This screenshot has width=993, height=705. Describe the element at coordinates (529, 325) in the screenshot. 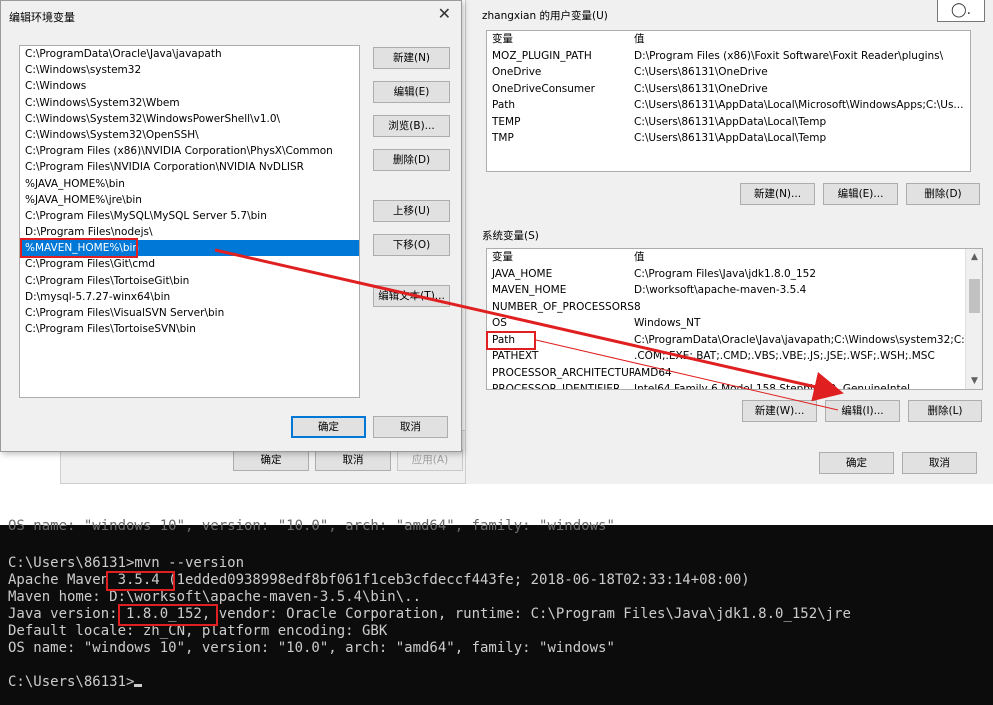

I see `arrow-to-edit-button` at that location.